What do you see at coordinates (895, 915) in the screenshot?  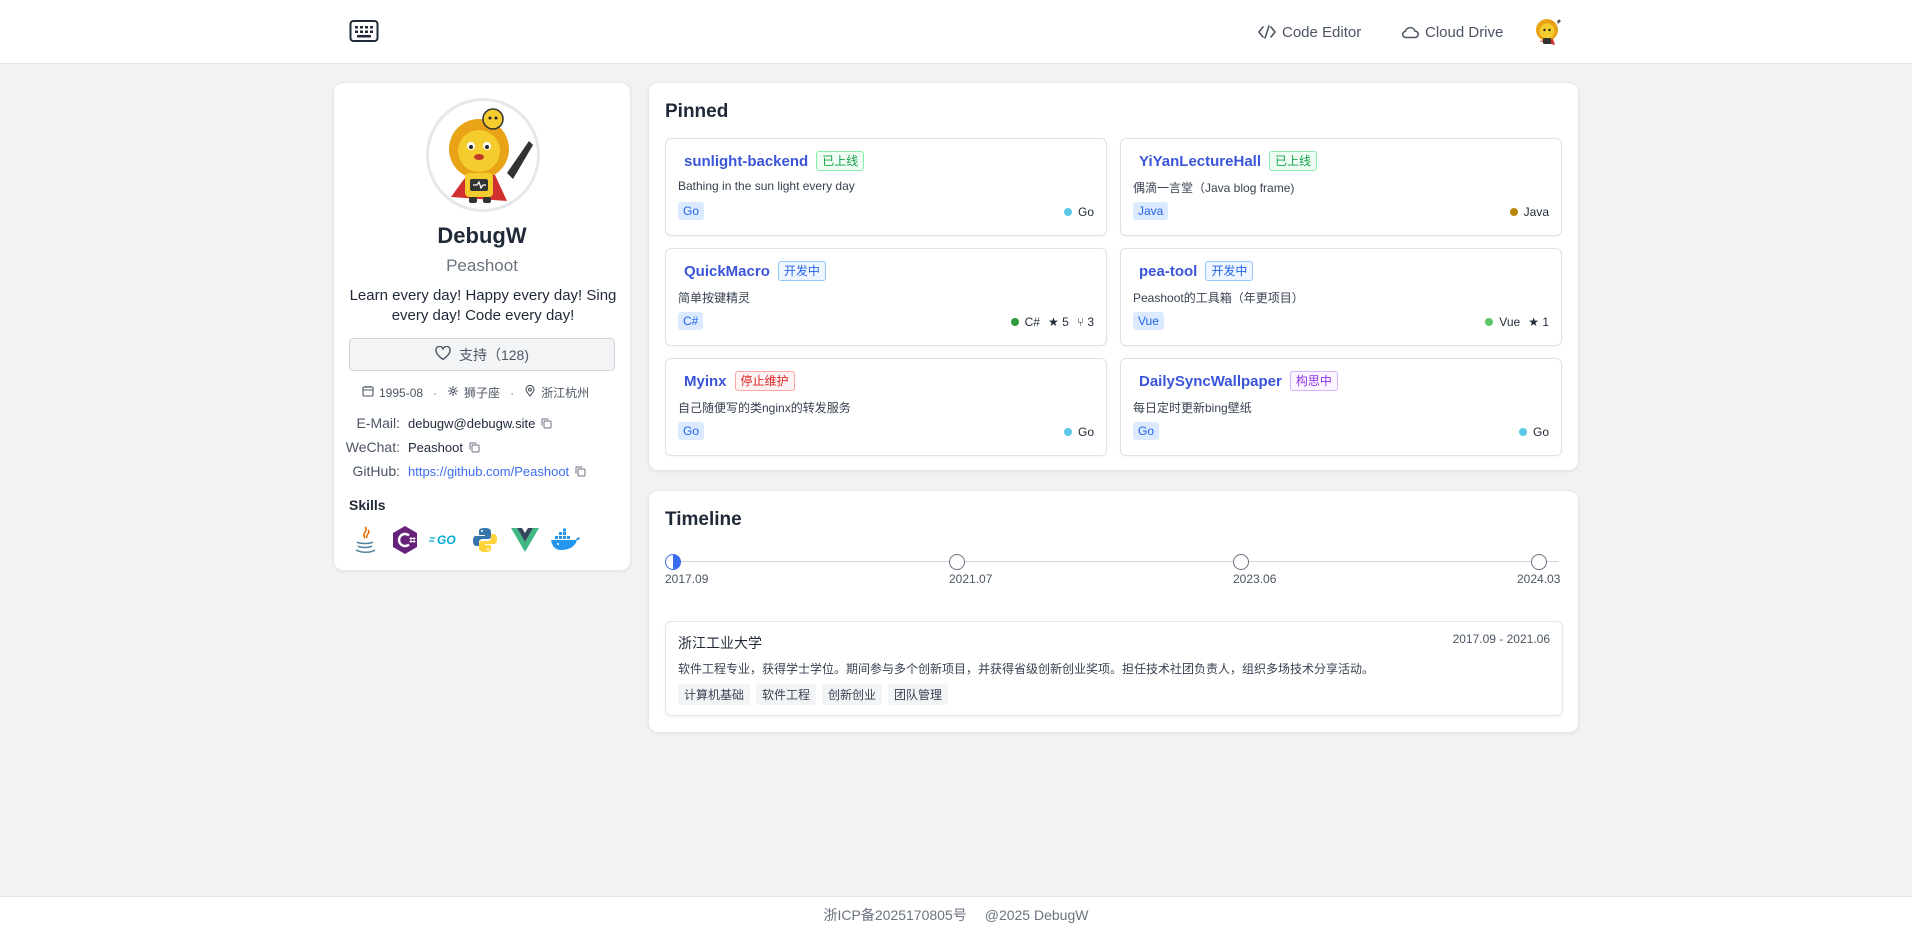 I see `icp-link: 浙ICP备2025170805号` at bounding box center [895, 915].